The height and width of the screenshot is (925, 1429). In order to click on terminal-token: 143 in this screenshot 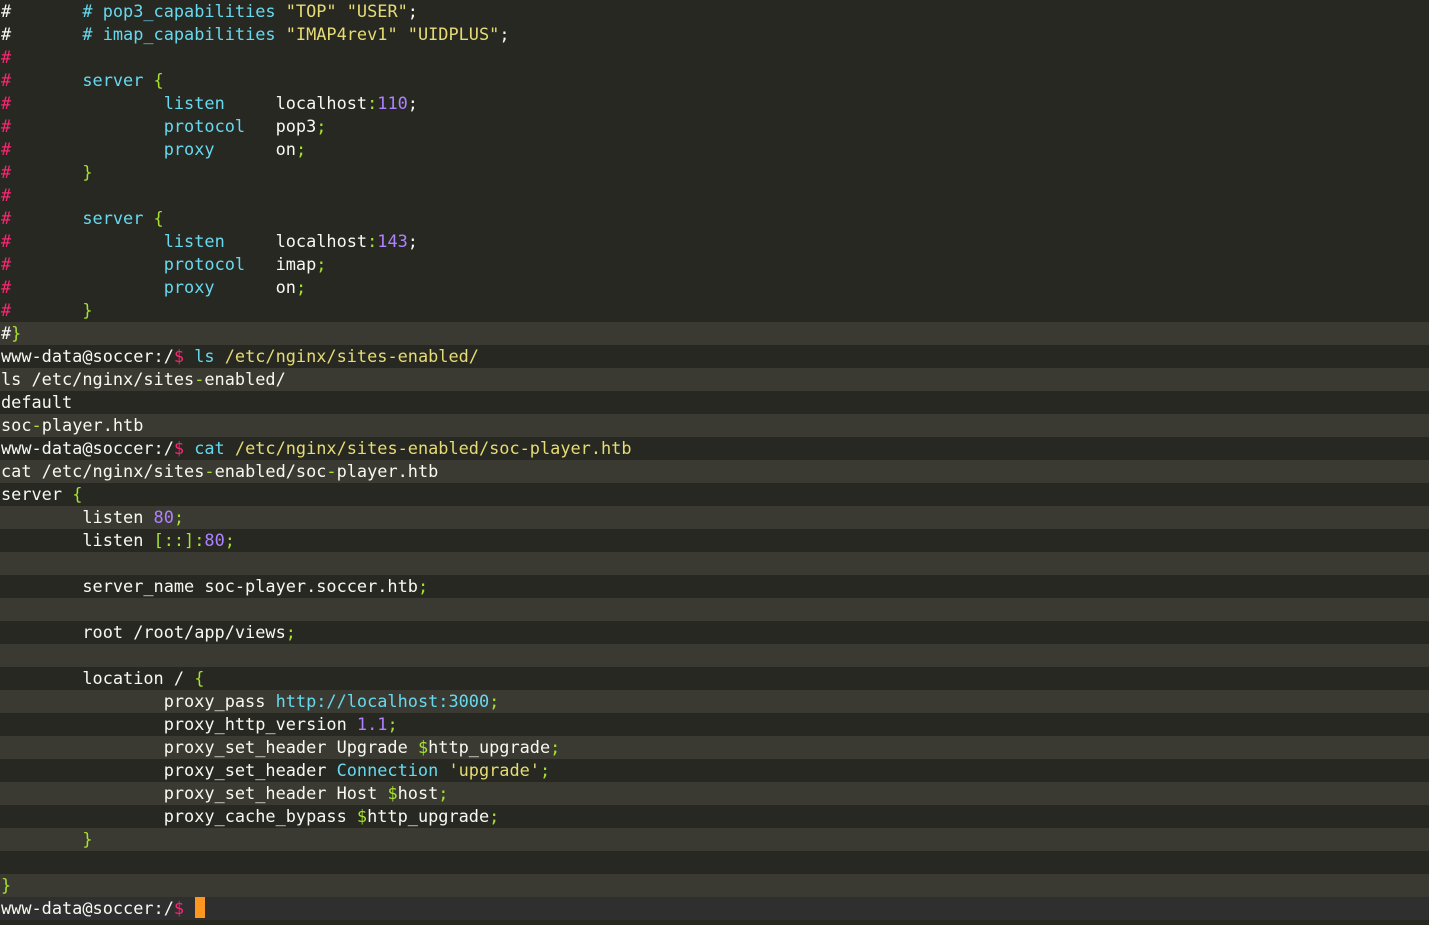, I will do `click(392, 241)`.